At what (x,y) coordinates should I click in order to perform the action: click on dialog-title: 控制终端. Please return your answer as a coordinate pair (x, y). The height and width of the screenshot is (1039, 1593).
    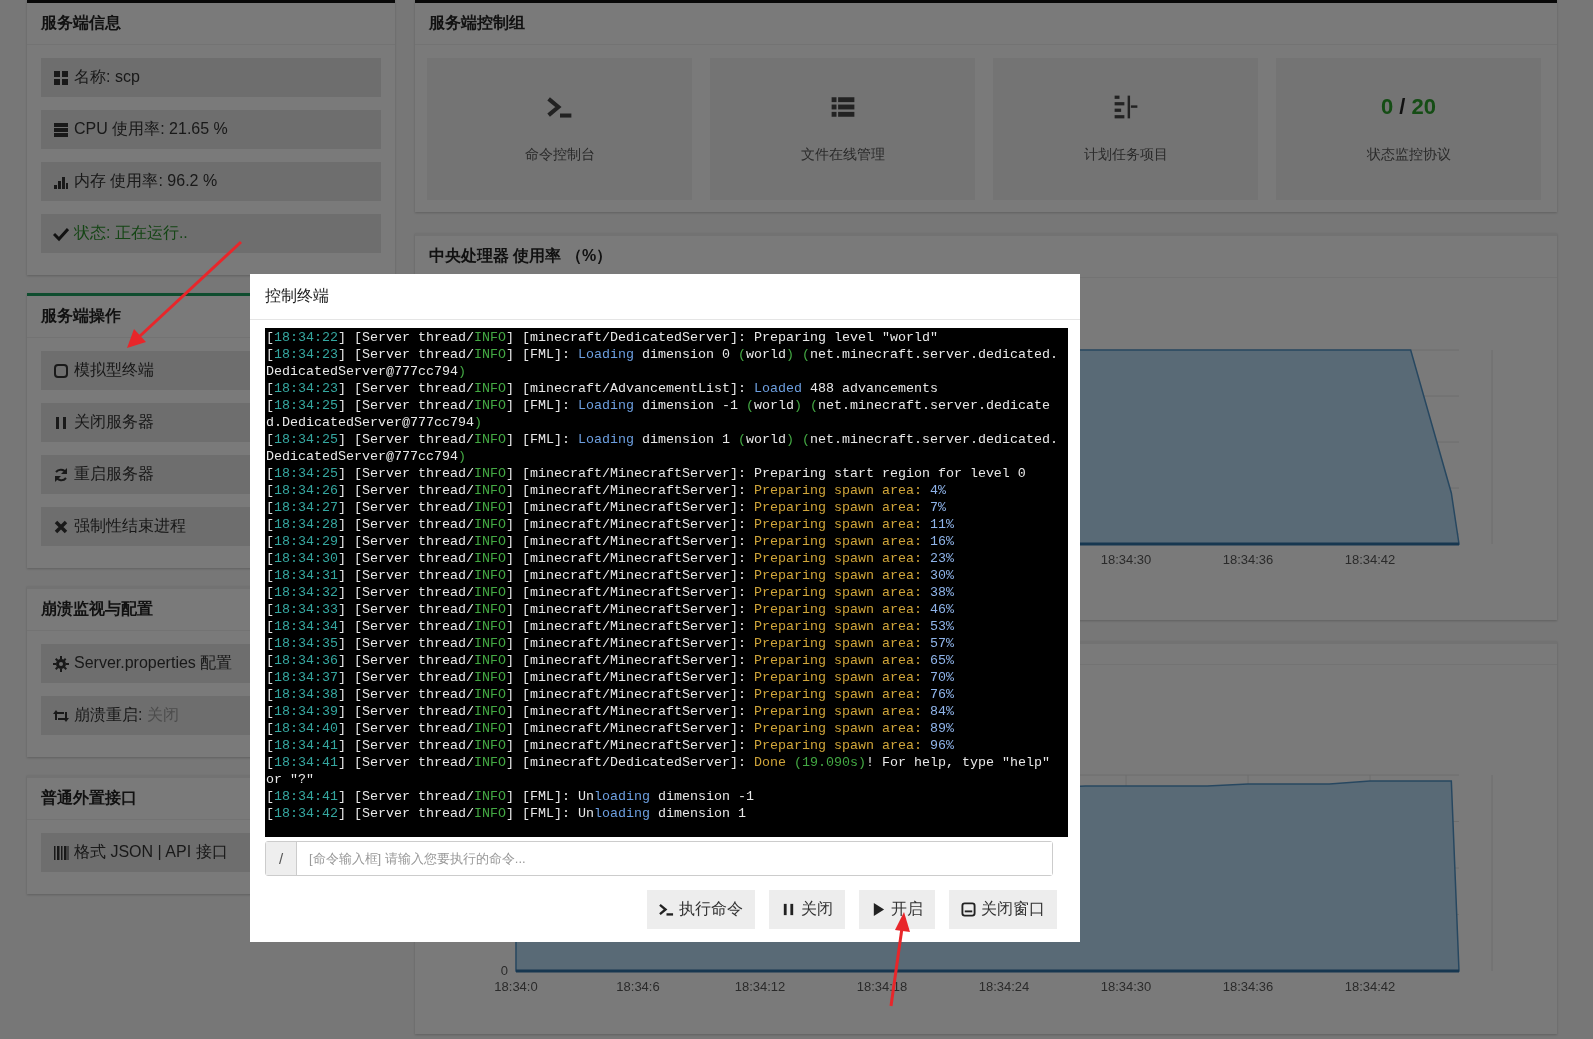
    Looking at the image, I should click on (297, 296).